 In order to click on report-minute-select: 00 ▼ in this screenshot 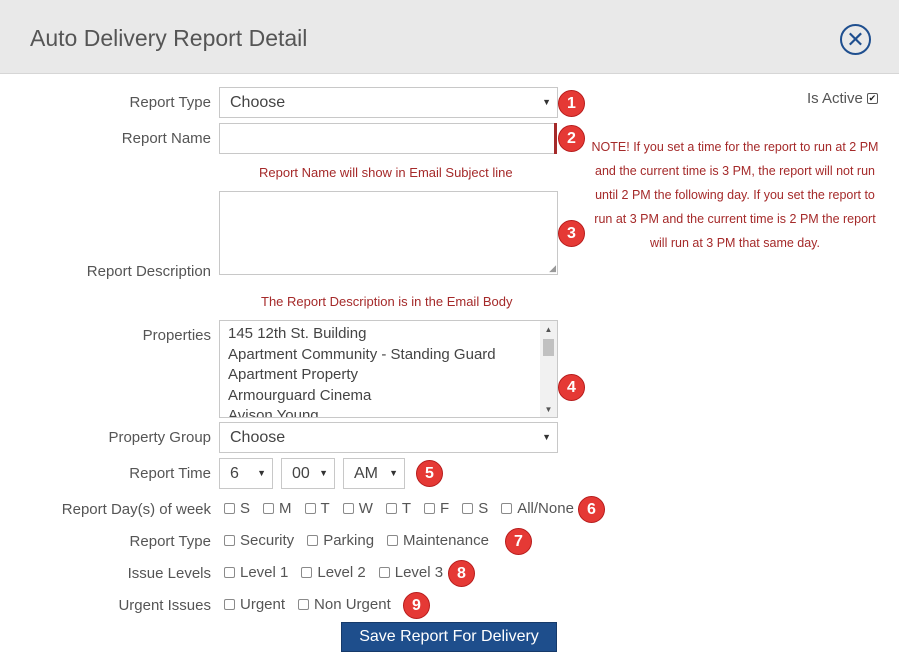, I will do `click(308, 473)`.